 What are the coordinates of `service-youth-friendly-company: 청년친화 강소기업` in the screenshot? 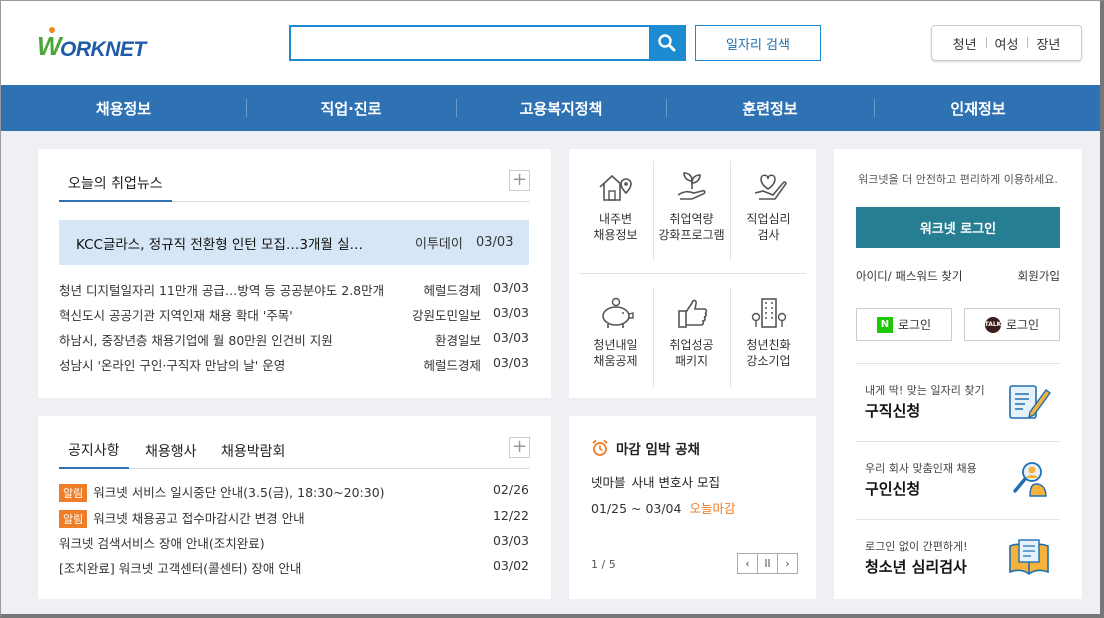 It's located at (768, 332).